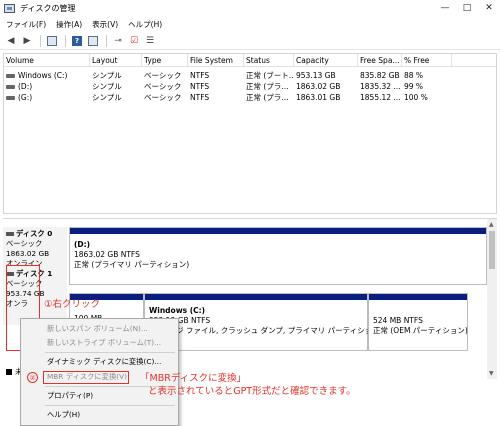  Describe the element at coordinates (25, 86) in the screenshot. I see `volume-name: (D:)` at that location.